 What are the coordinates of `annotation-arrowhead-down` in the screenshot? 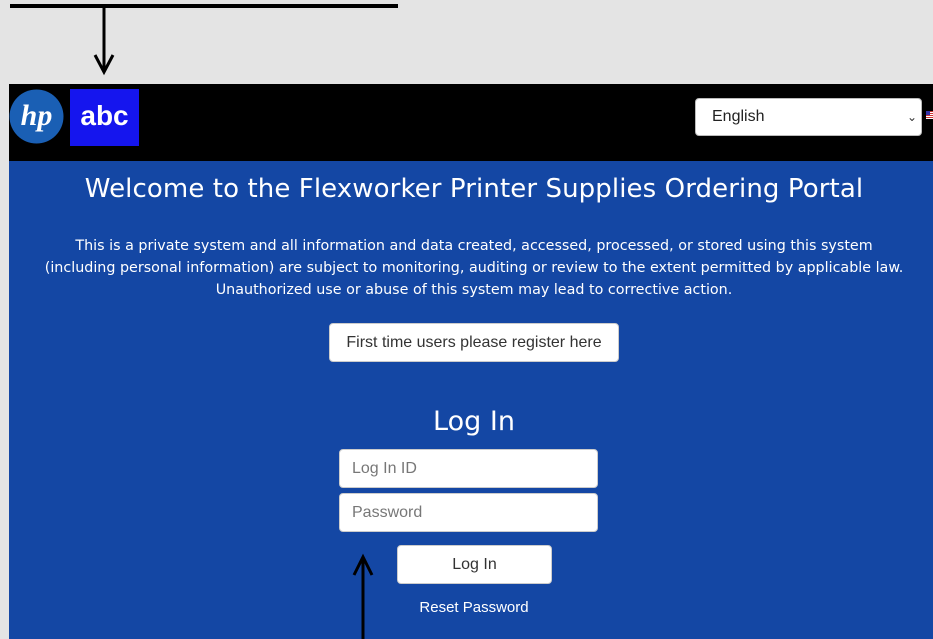 It's located at (104, 65).